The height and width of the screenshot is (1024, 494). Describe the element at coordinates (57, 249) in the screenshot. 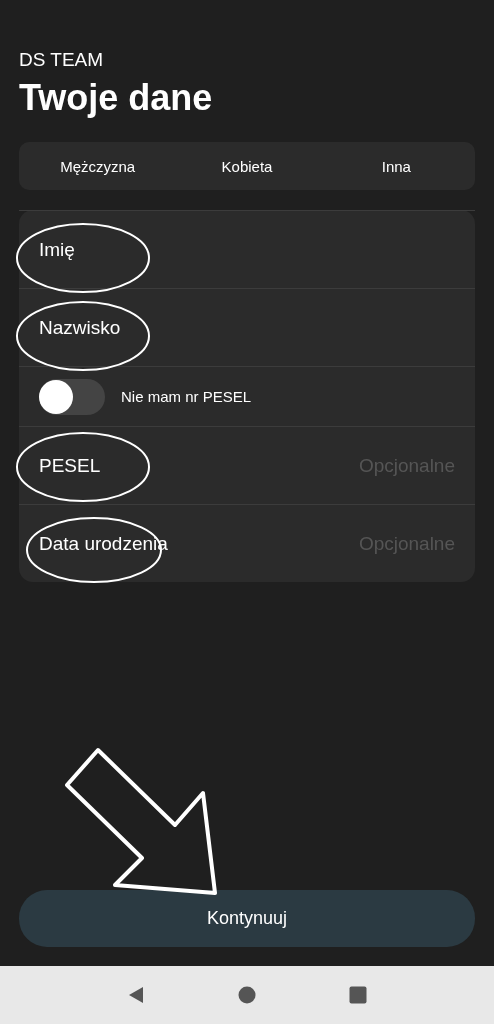

I see `field-label: Imię` at that location.